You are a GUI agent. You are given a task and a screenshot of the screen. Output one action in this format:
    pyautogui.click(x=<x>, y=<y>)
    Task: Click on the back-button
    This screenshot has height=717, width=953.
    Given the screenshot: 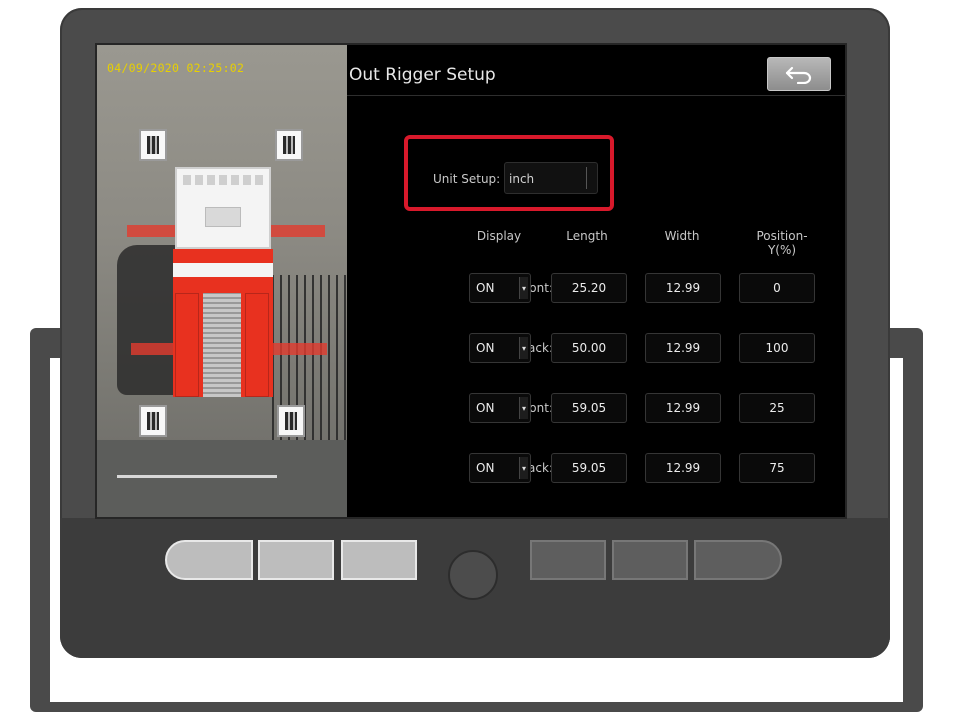 What is the action you would take?
    pyautogui.click(x=799, y=74)
    